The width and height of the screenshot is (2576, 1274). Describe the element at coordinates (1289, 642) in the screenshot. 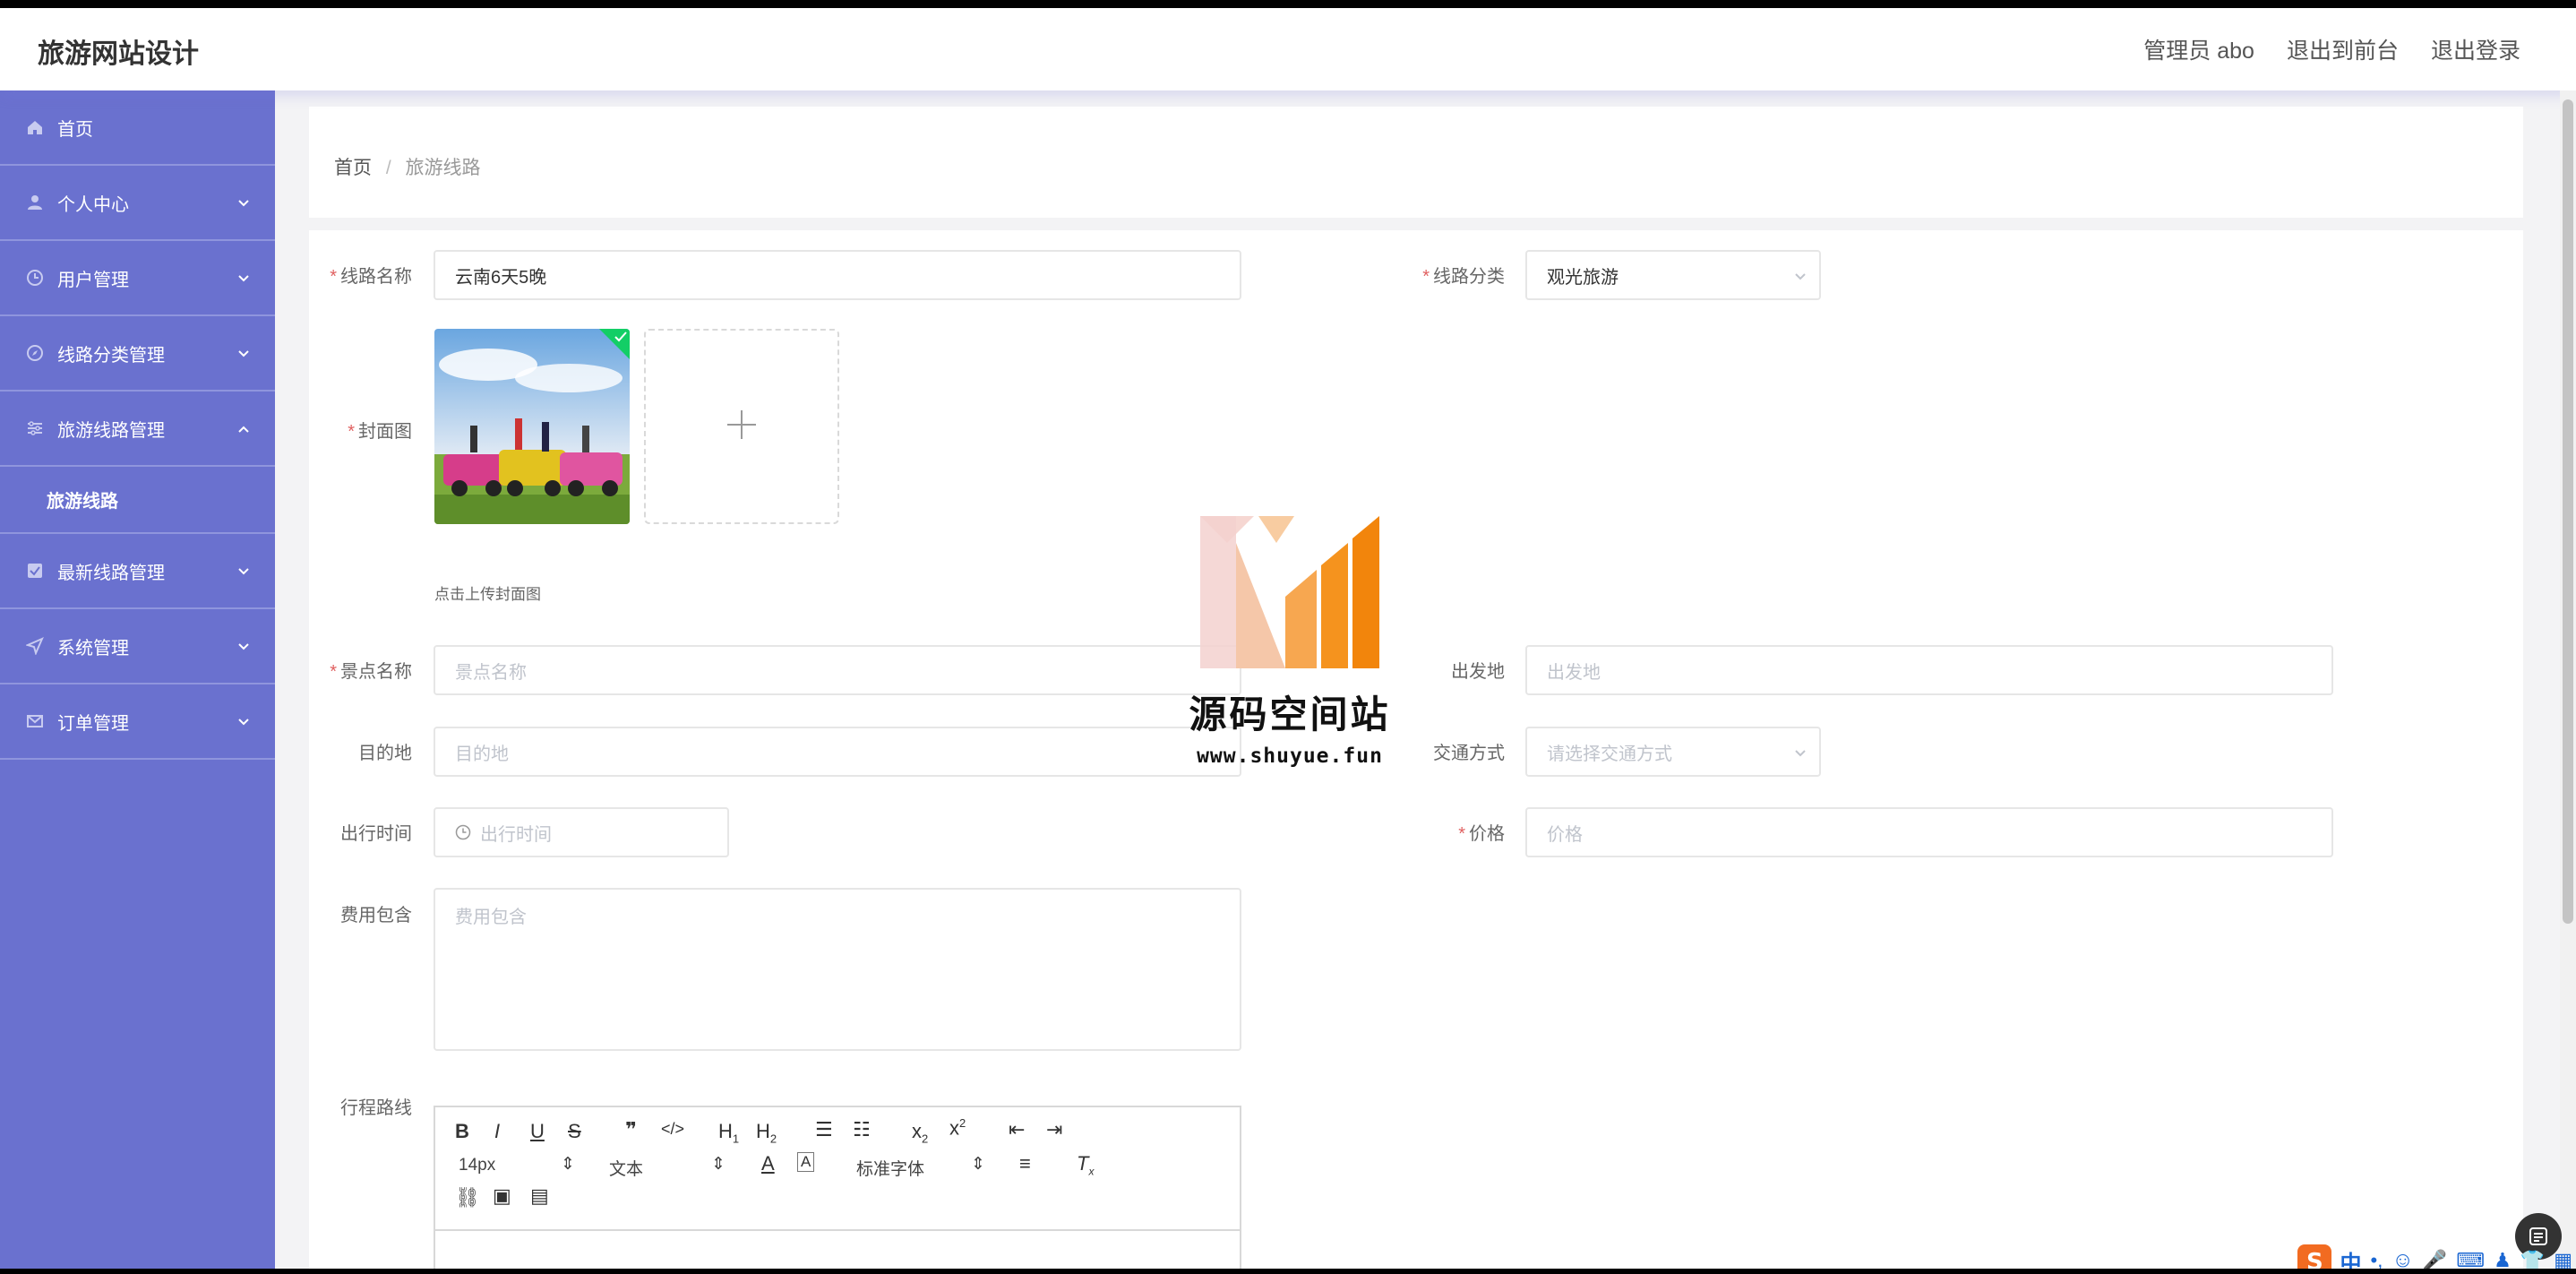

I see `watermark-logo: 源码空间站 www.shuyue.fun` at that location.